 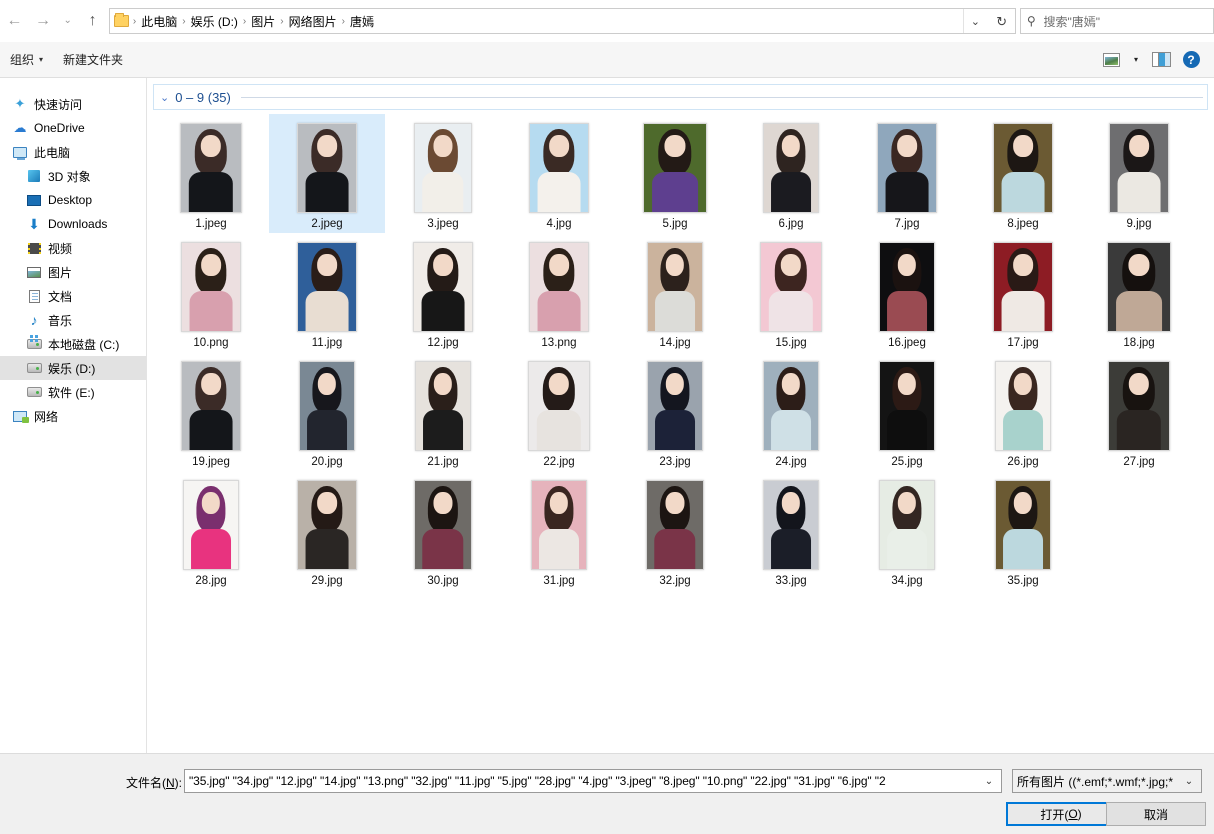 I want to click on help-button: ?, so click(x=1191, y=60).